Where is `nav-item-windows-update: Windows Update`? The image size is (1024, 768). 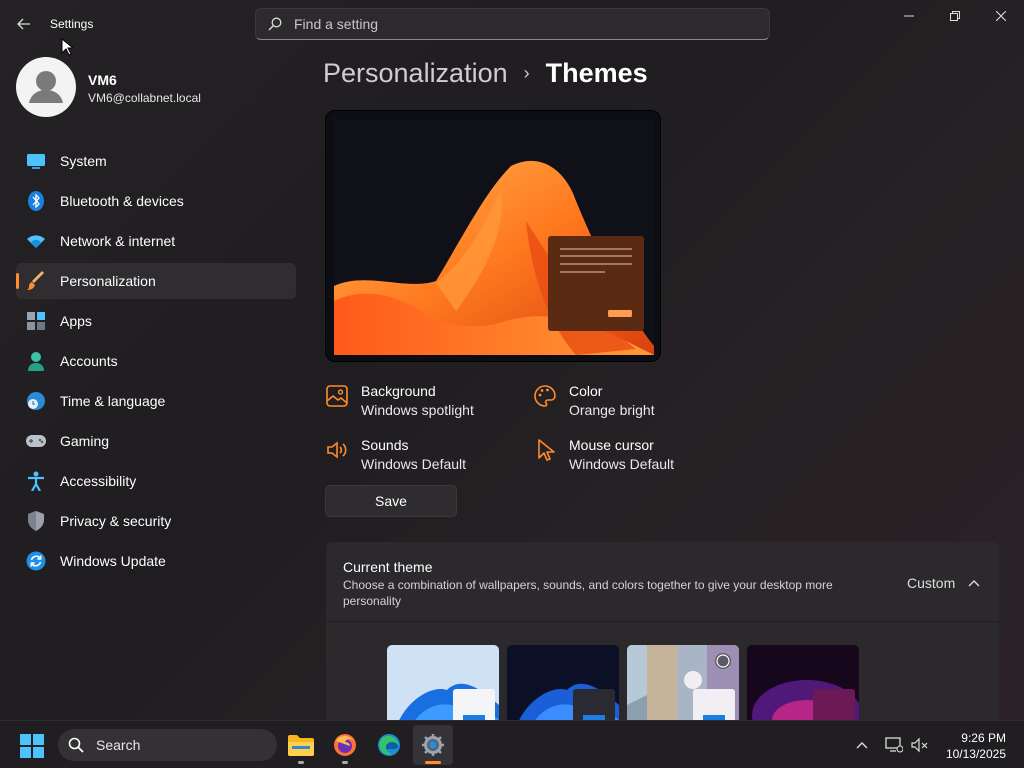
nav-item-windows-update: Windows Update is located at coordinates (156, 561).